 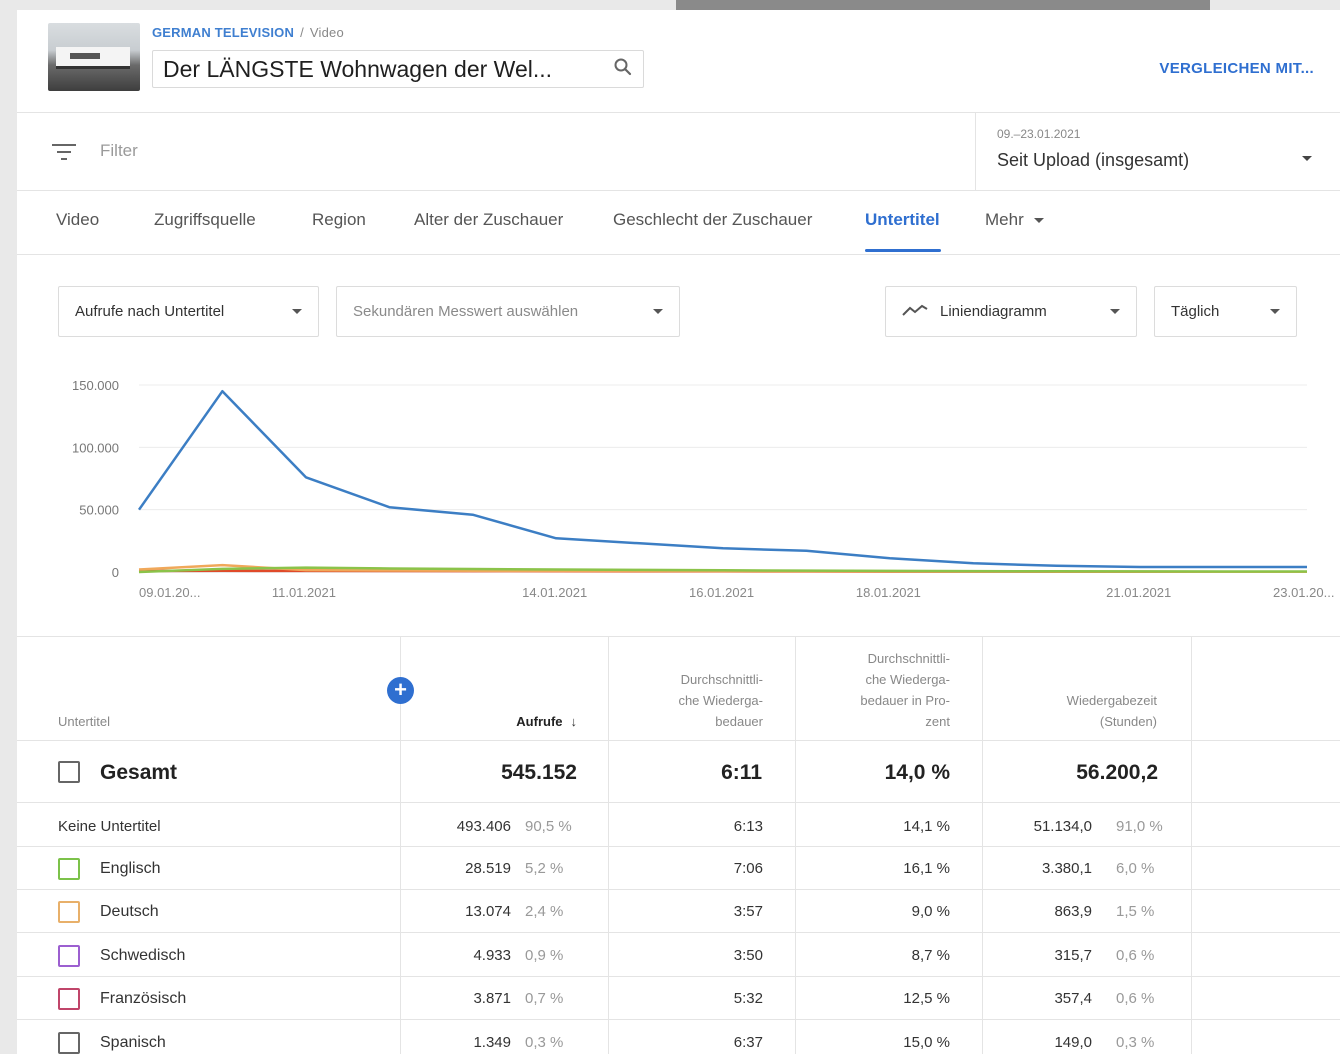 I want to click on thumbnail-trailer-shape, so click(x=93, y=58).